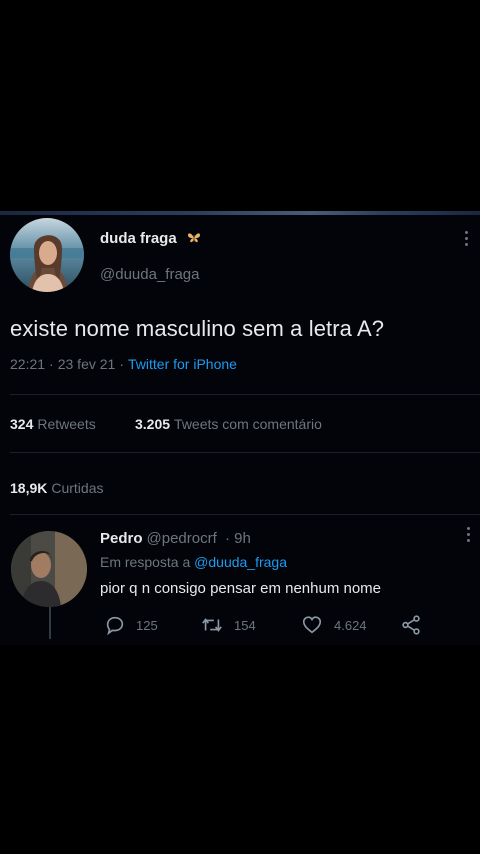  What do you see at coordinates (115, 626) in the screenshot?
I see `reply-icon` at bounding box center [115, 626].